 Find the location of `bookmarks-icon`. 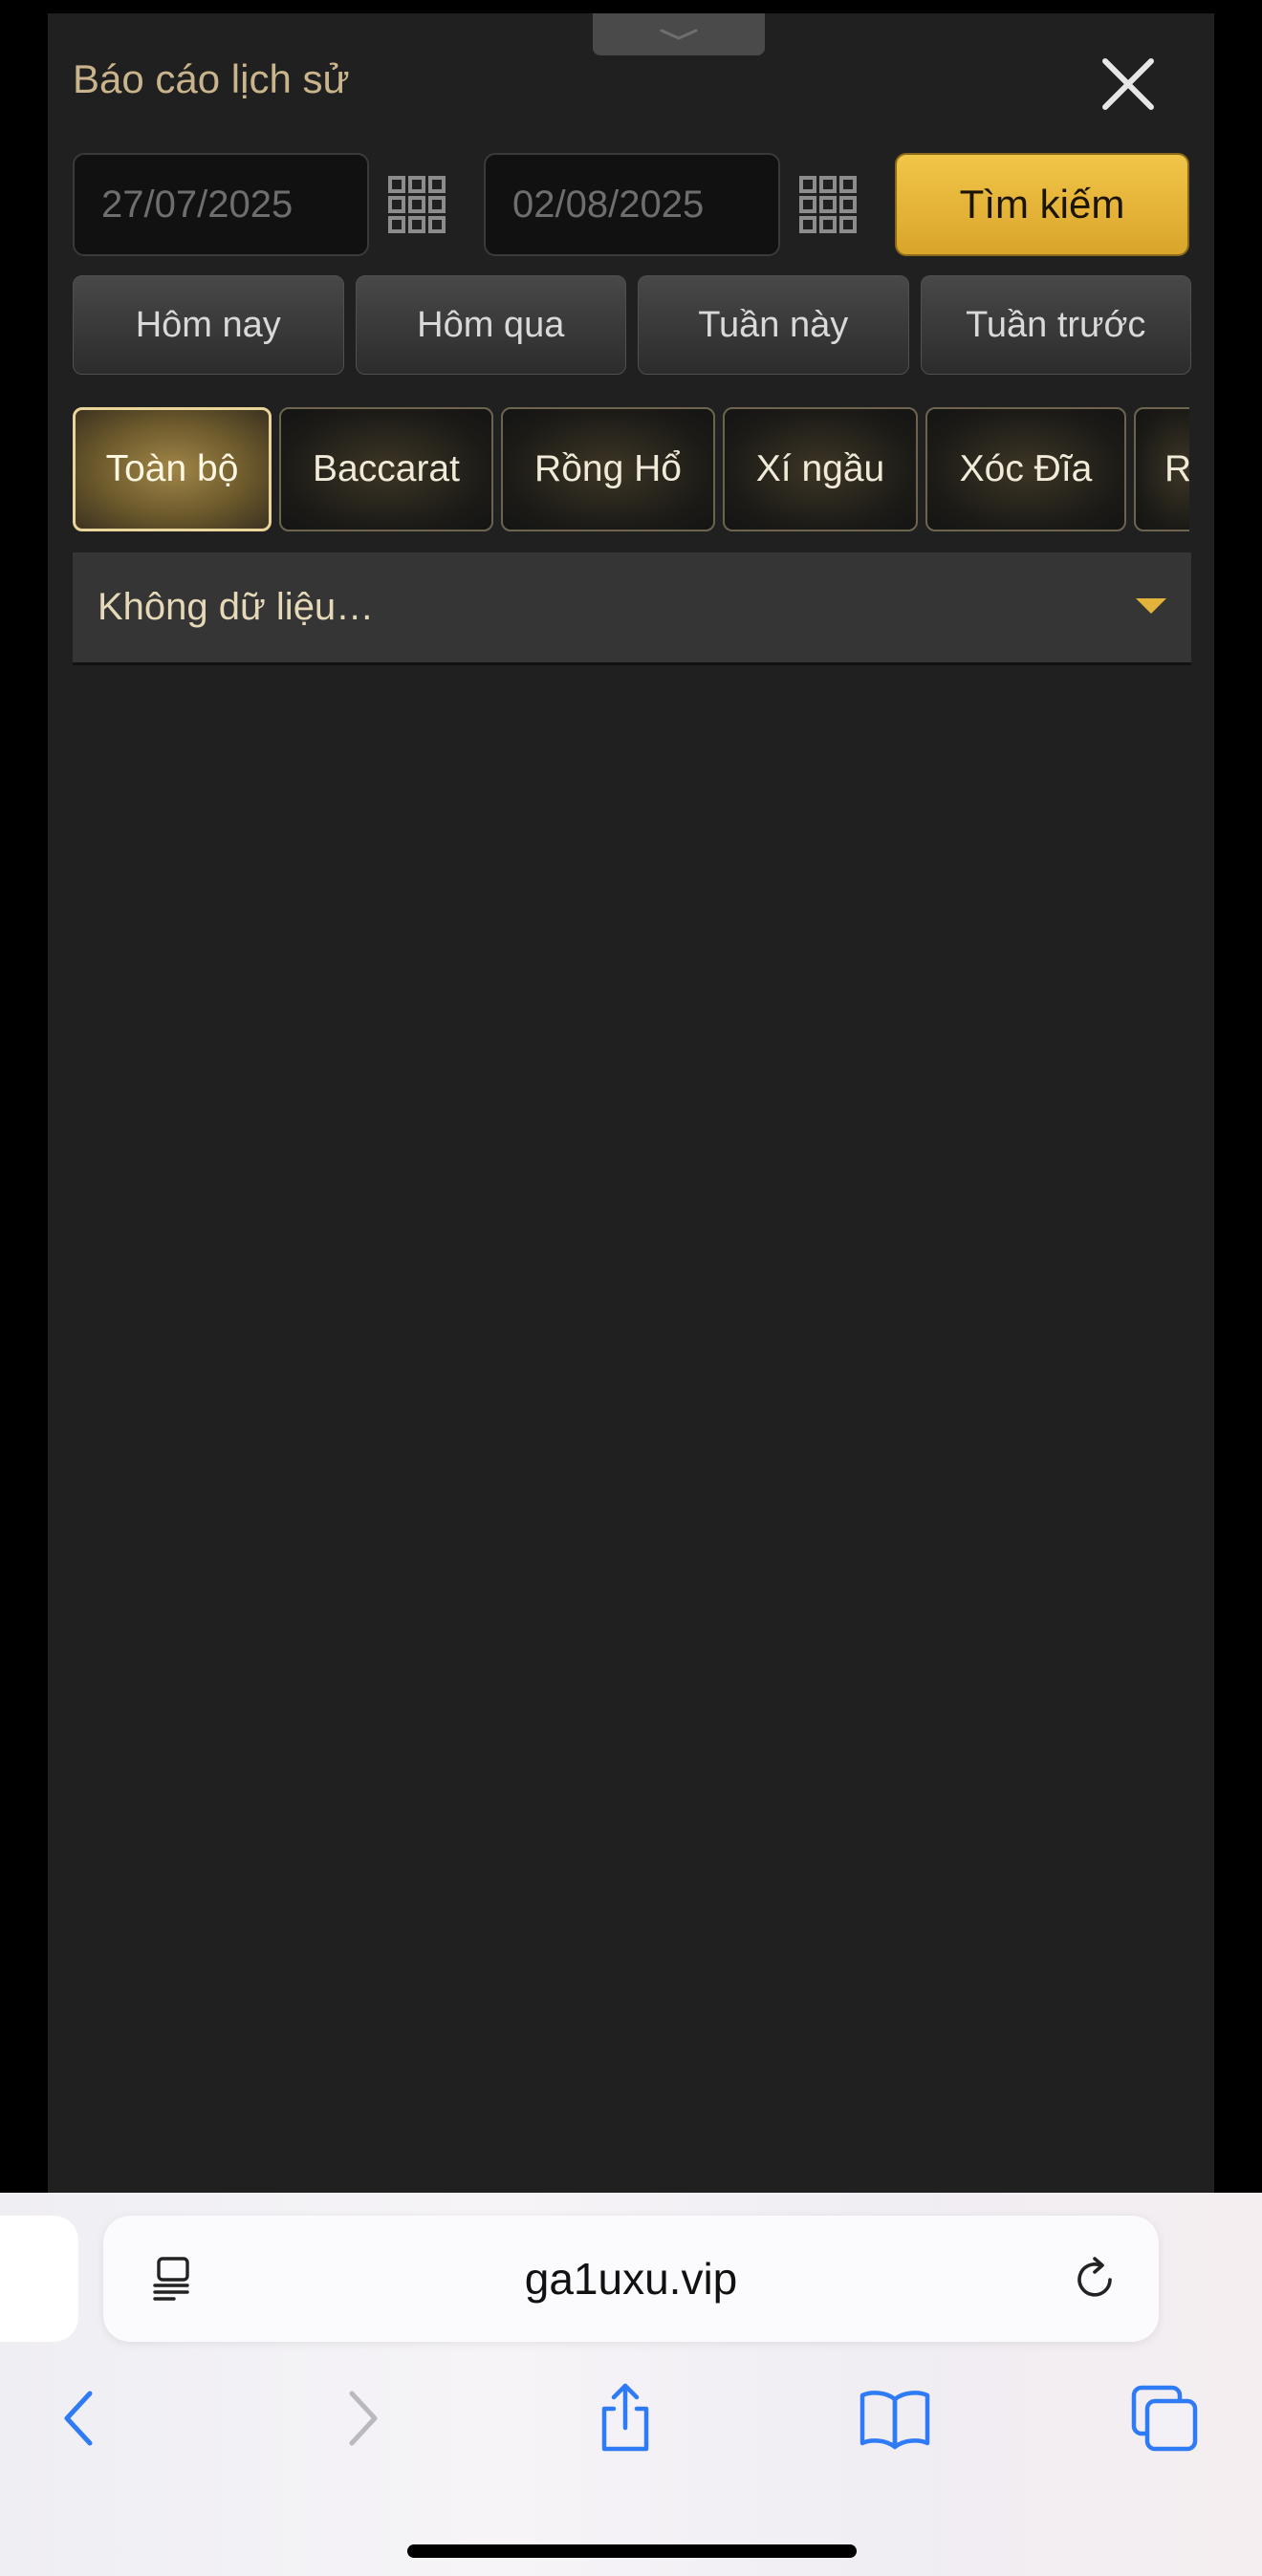

bookmarks-icon is located at coordinates (895, 2418).